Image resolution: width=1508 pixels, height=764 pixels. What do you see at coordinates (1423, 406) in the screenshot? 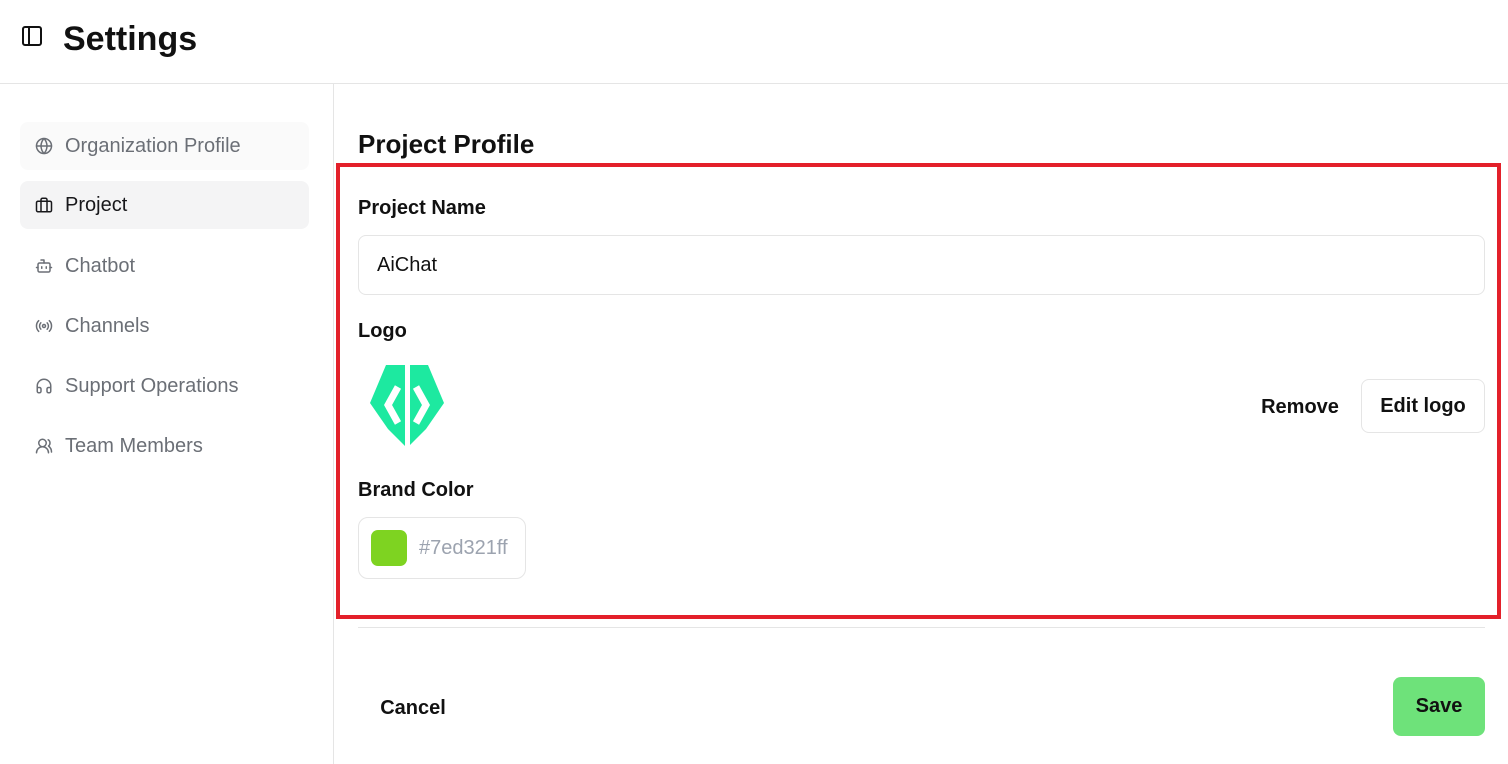
I see `edit-logo-button: Edit logo` at bounding box center [1423, 406].